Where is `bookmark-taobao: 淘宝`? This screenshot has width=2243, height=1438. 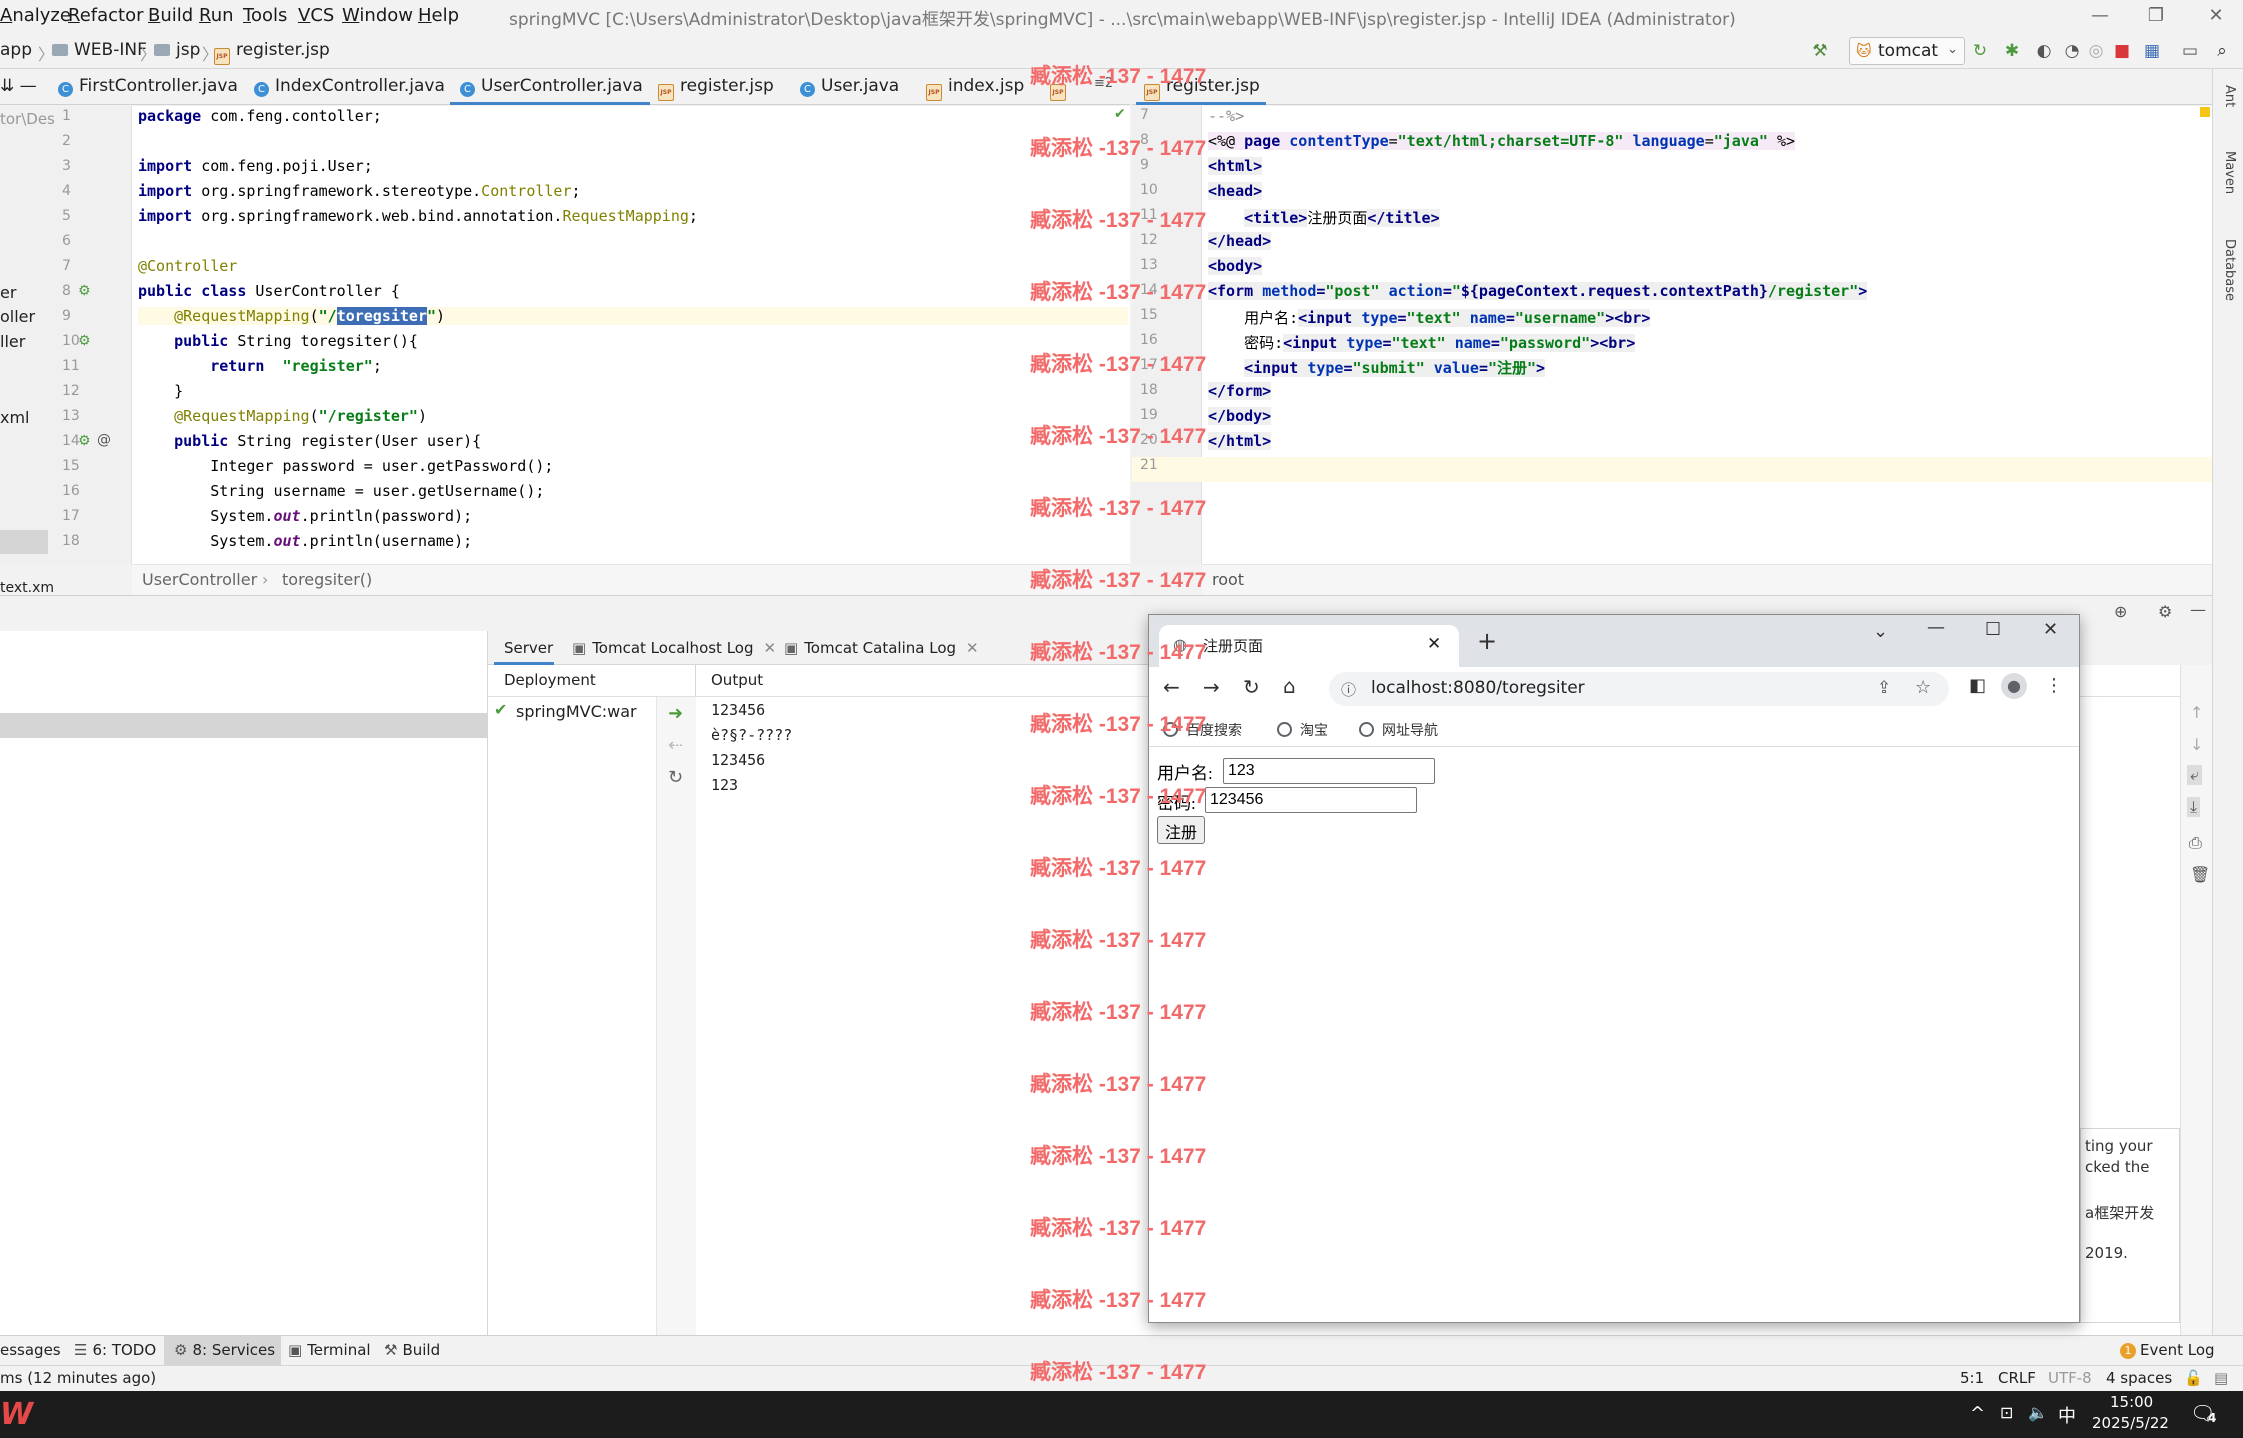 bookmark-taobao: 淘宝 is located at coordinates (1302, 730).